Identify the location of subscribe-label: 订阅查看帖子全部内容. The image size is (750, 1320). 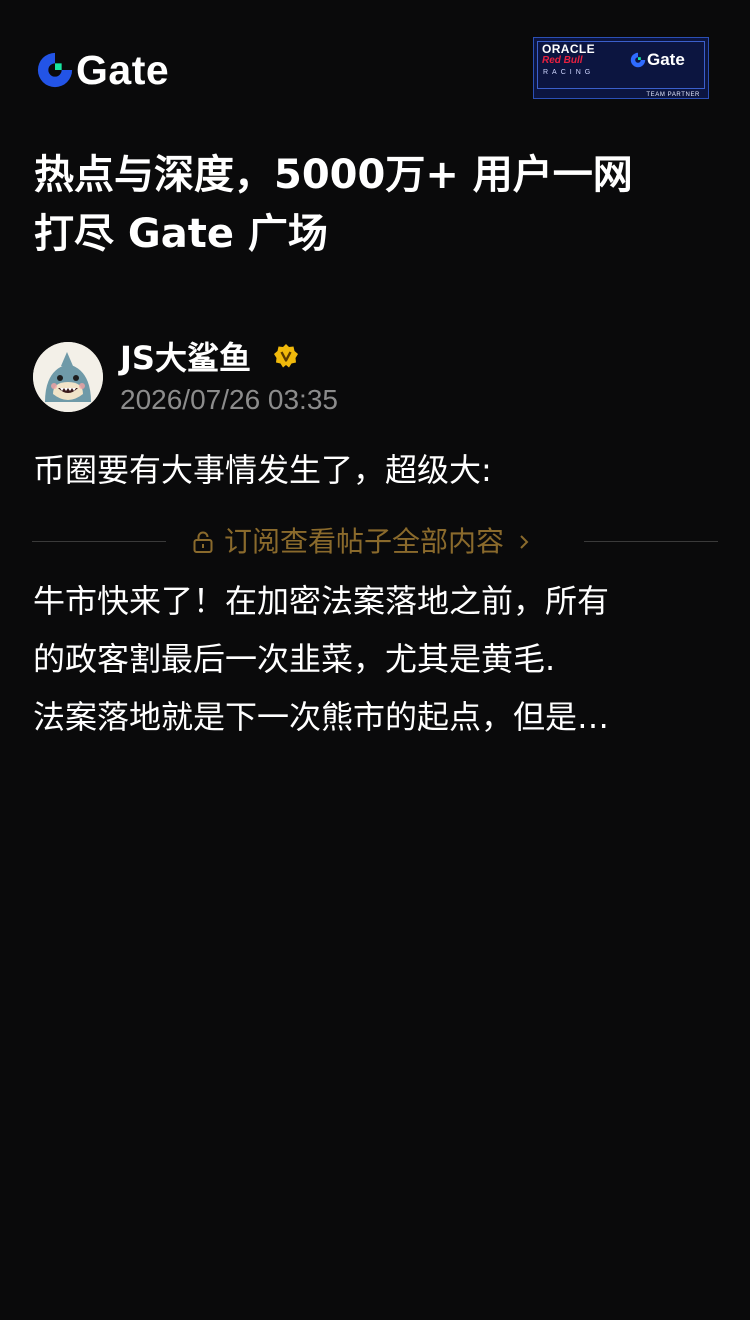
(364, 541).